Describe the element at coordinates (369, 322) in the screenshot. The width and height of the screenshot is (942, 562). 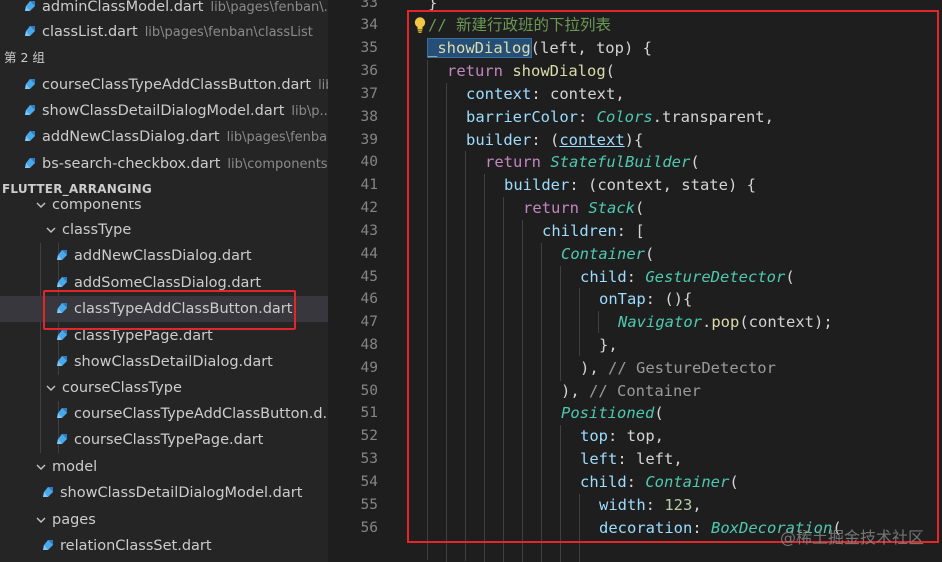
I see `line-number: 47` at that location.